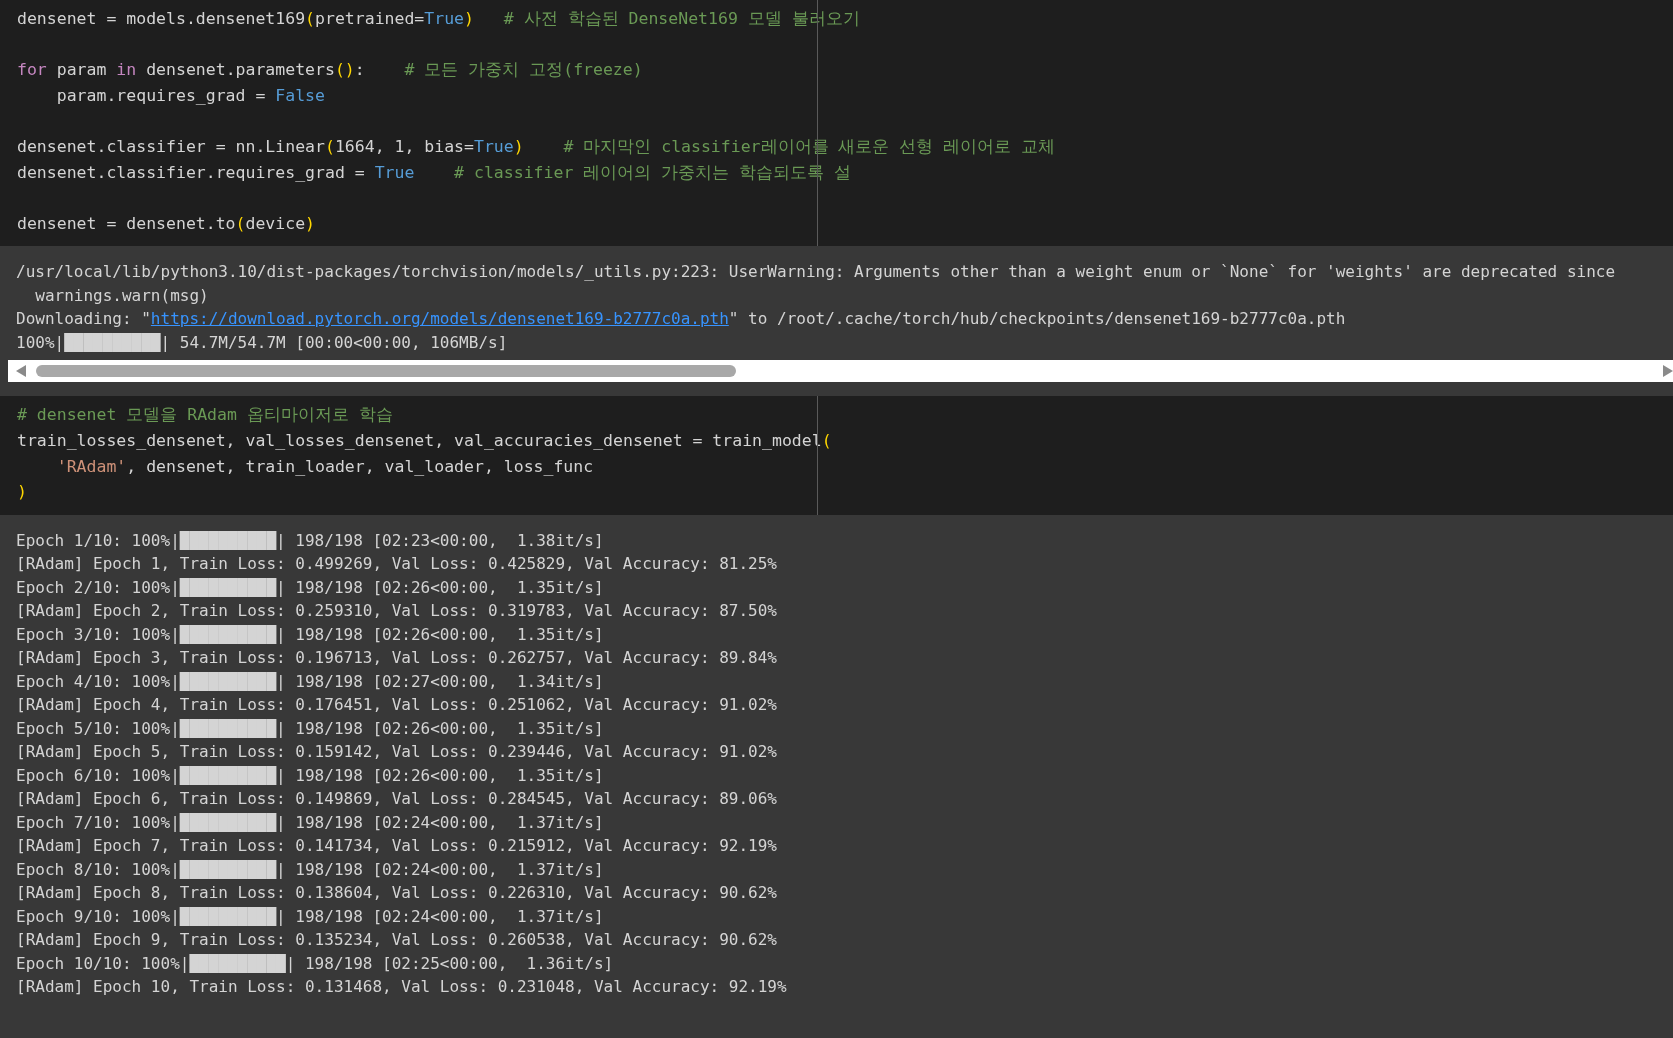  Describe the element at coordinates (396, 893) in the screenshot. I see `output-line: [RAdam] Epoch 8, Train Loss: 0.138604, Val Loss: 0.226310, Val Accuracy: 90.62%` at that location.